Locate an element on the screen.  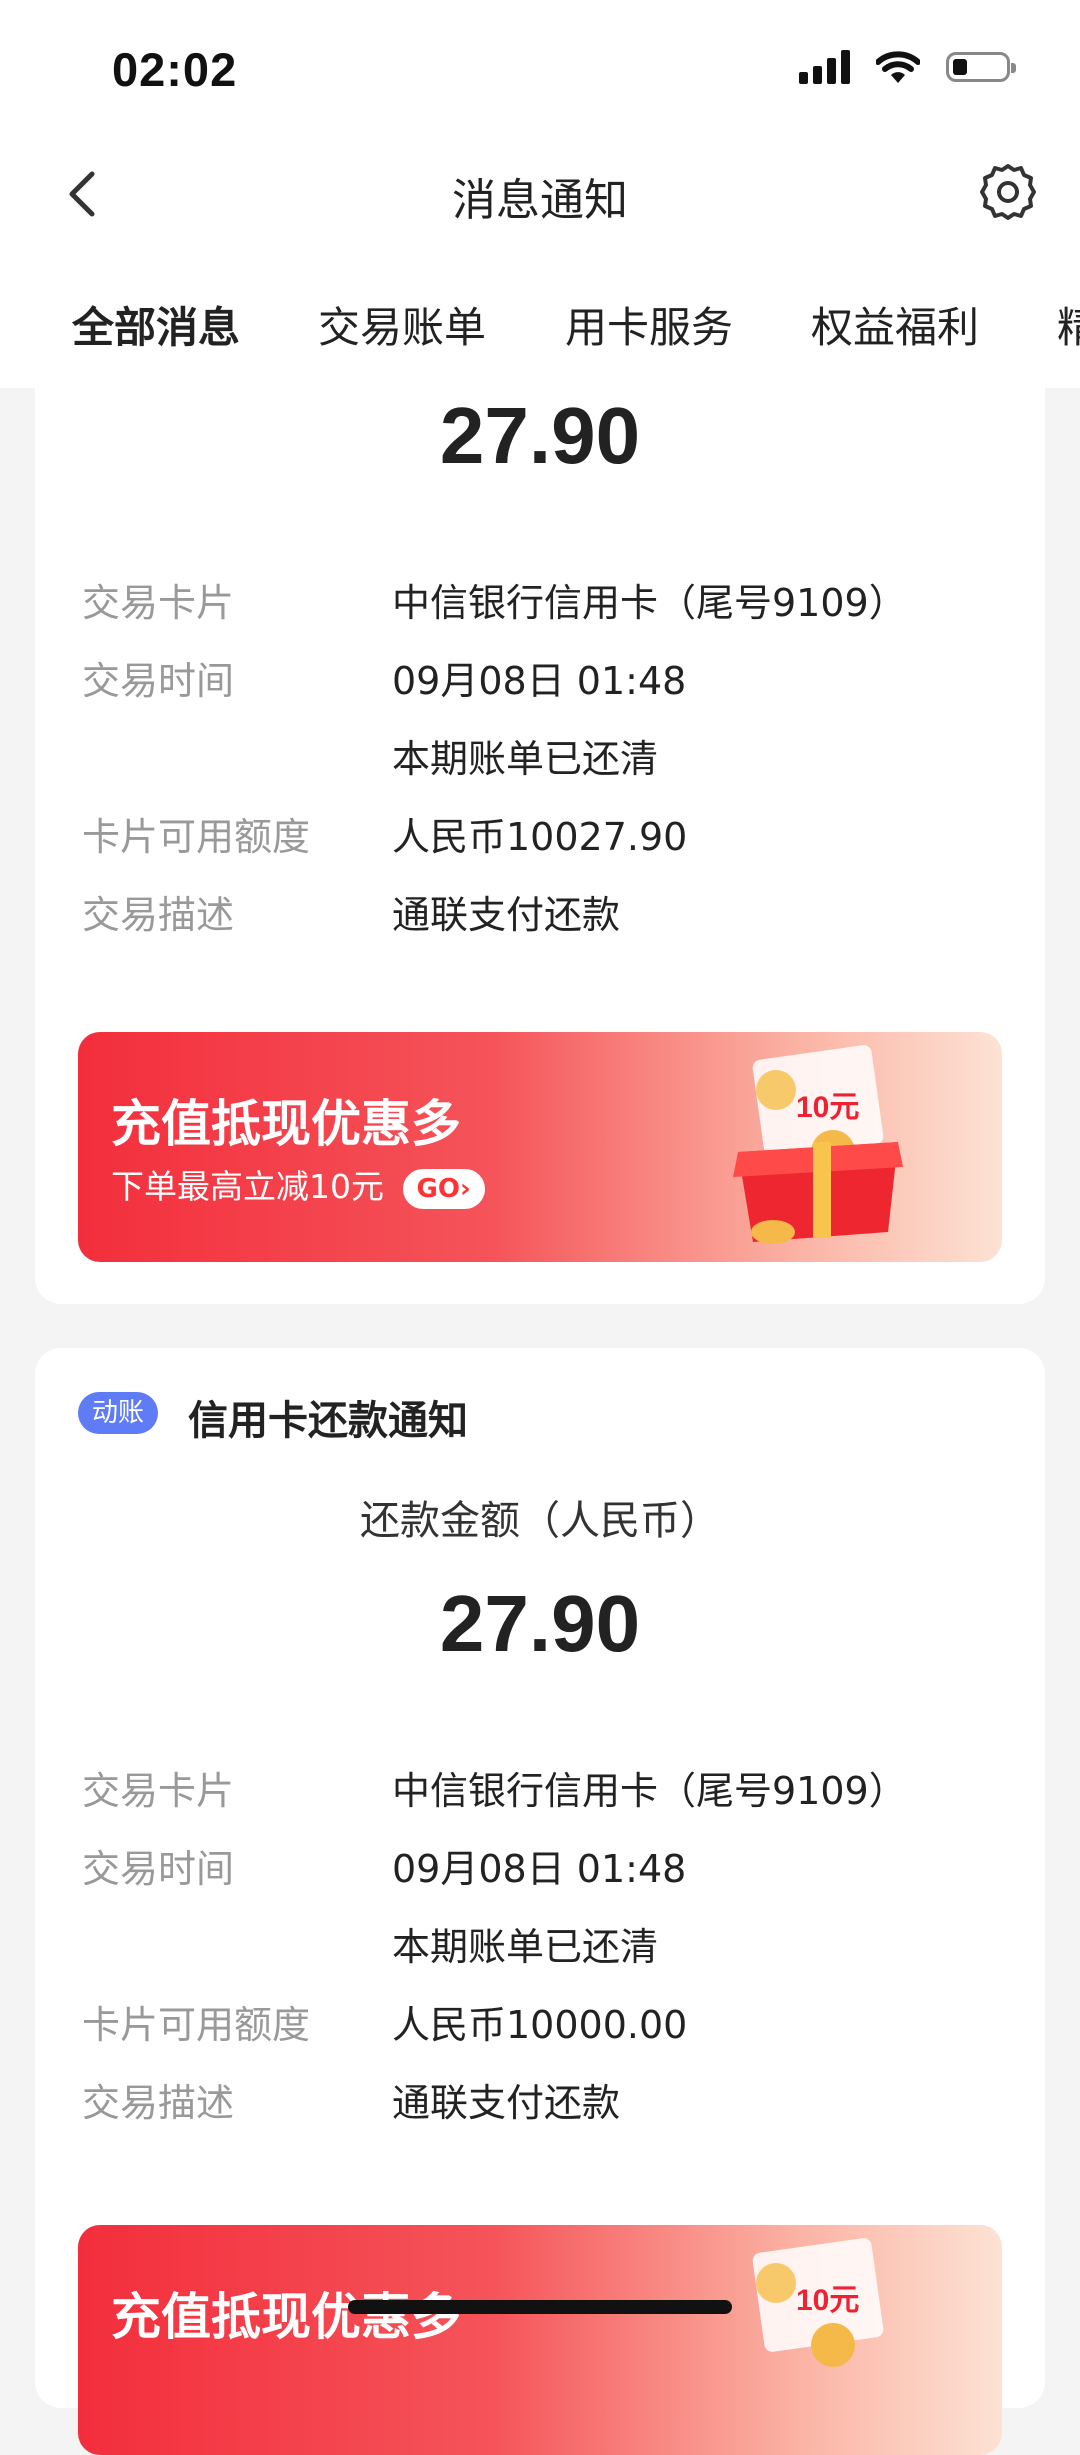
status-icons is located at coordinates (907, 67).